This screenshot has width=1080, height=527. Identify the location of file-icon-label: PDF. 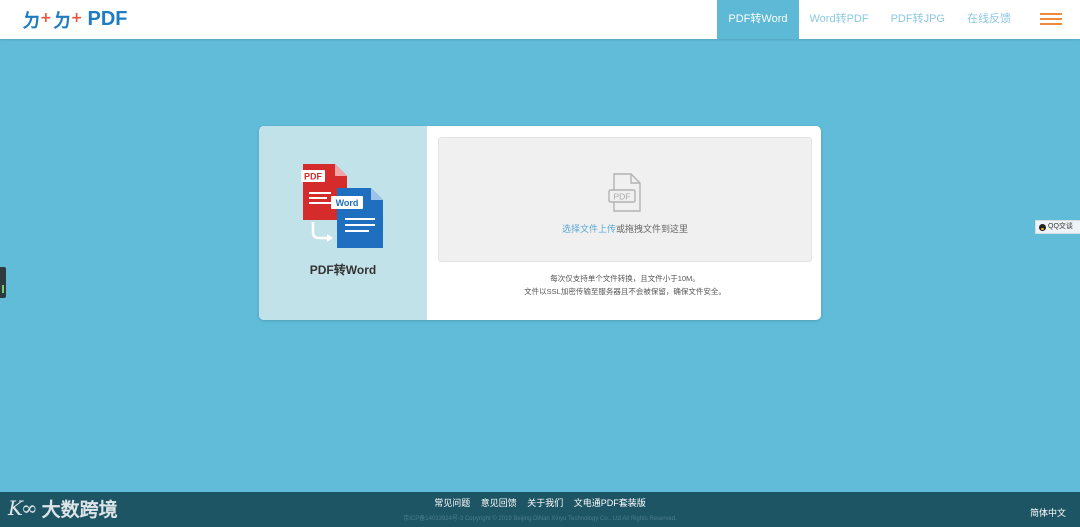
(622, 197).